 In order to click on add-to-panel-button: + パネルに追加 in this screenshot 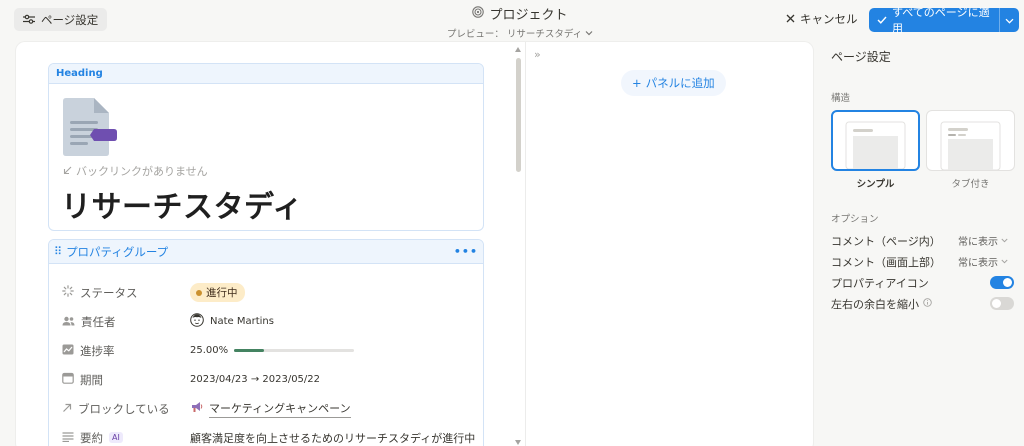, I will do `click(673, 83)`.